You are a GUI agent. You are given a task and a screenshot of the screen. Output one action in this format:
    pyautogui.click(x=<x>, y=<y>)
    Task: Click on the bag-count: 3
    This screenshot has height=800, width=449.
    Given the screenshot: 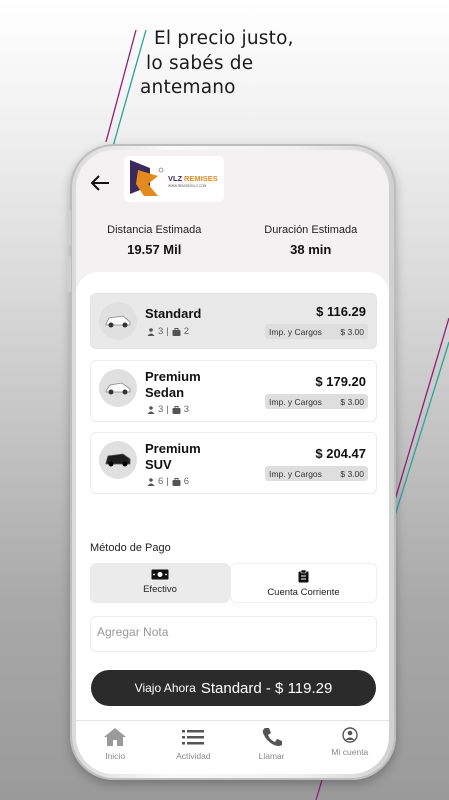 What is the action you would take?
    pyautogui.click(x=186, y=409)
    